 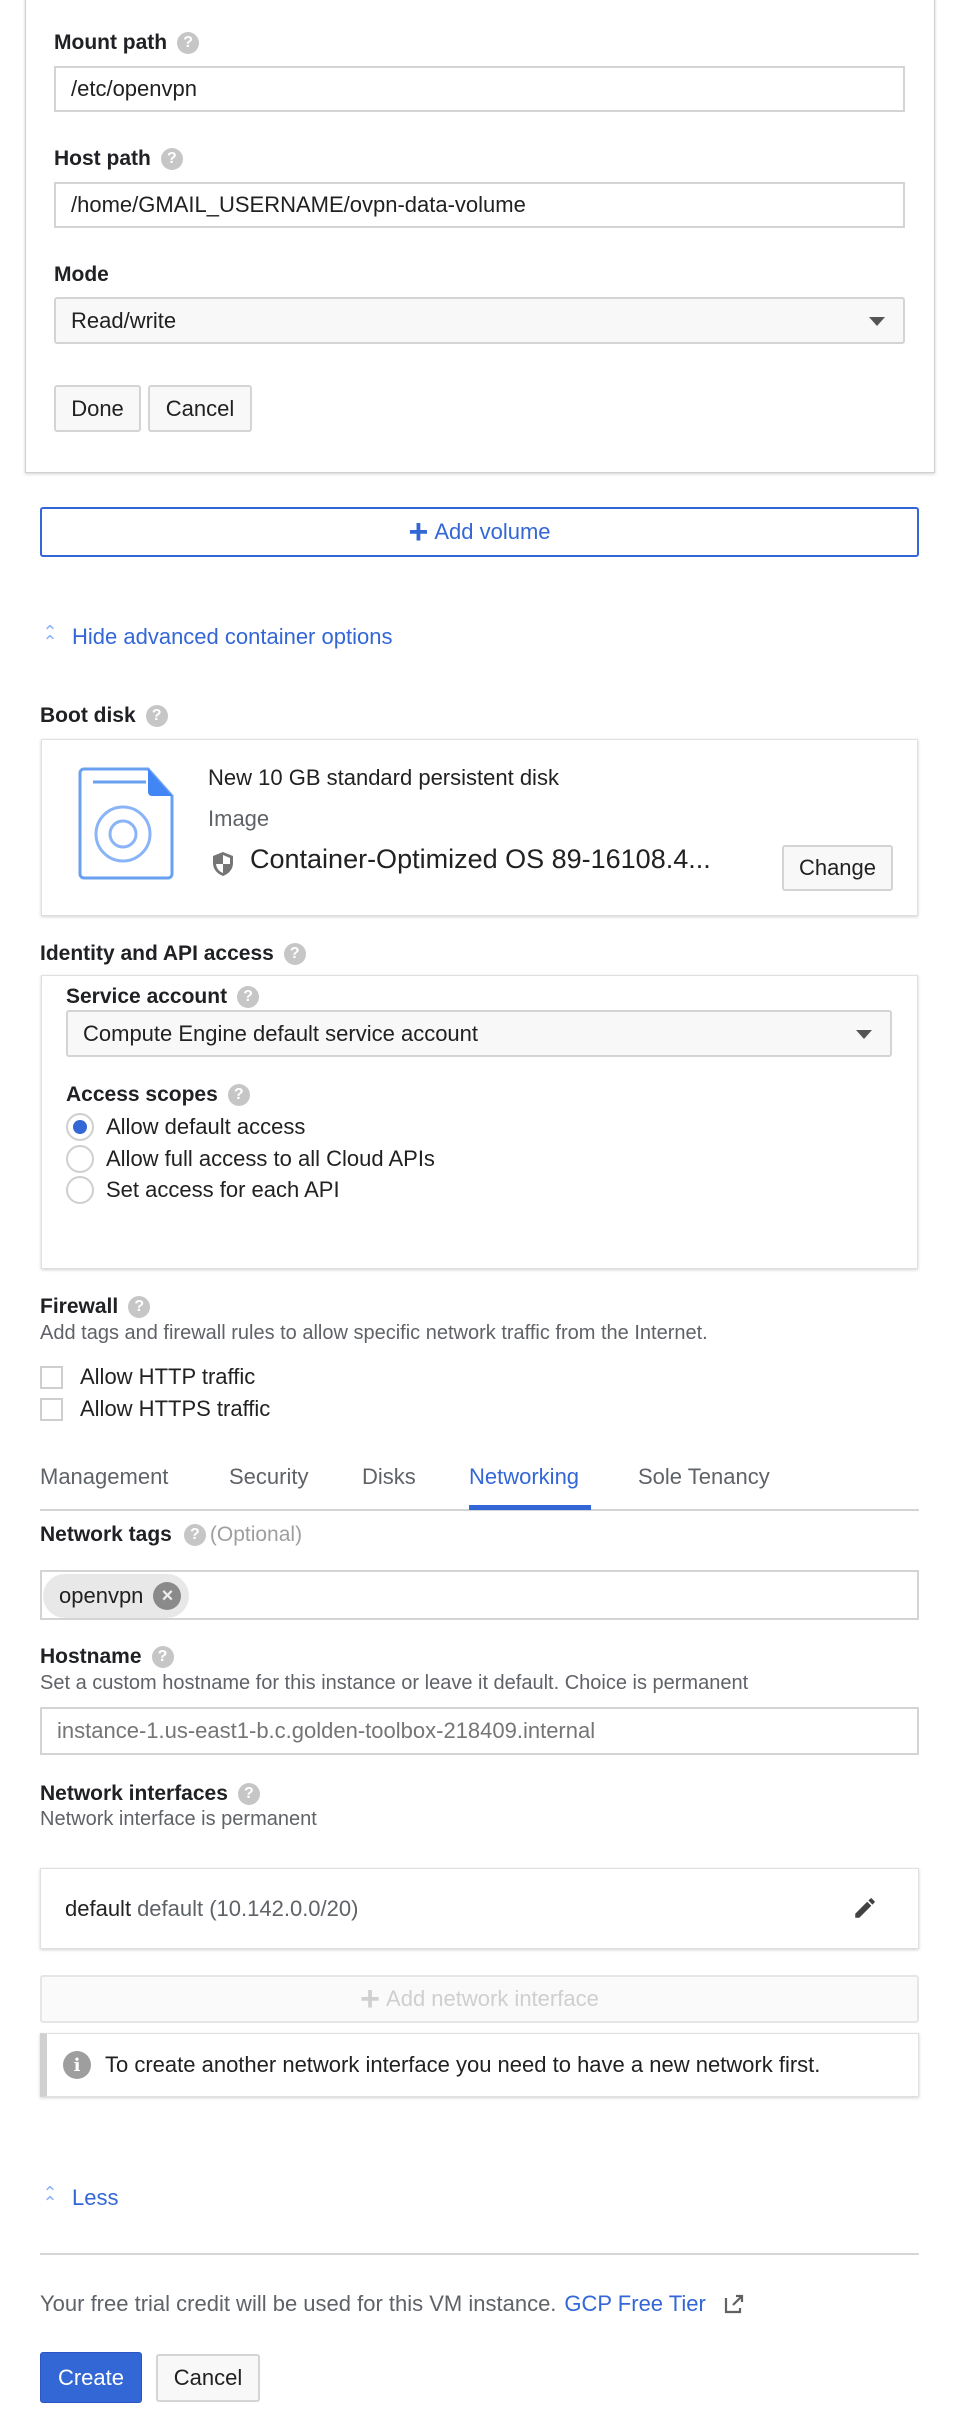 I want to click on edit-pencil-icon, so click(x=865, y=1908).